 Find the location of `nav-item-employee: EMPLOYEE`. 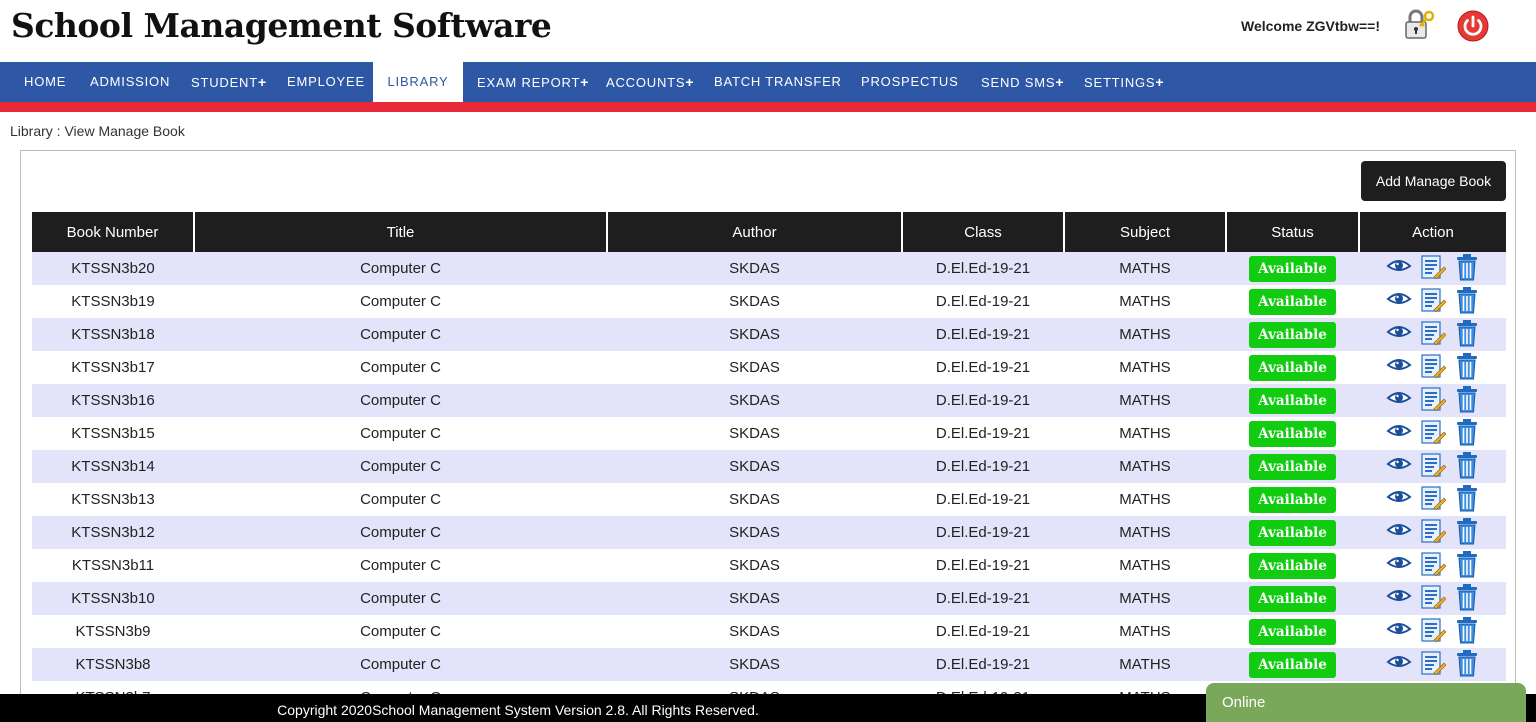

nav-item-employee: EMPLOYEE is located at coordinates (326, 82).